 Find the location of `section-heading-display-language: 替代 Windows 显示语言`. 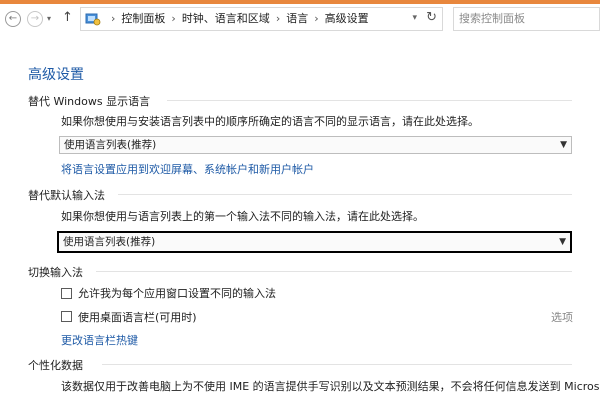

section-heading-display-language: 替代 Windows 显示语言 is located at coordinates (89, 101).